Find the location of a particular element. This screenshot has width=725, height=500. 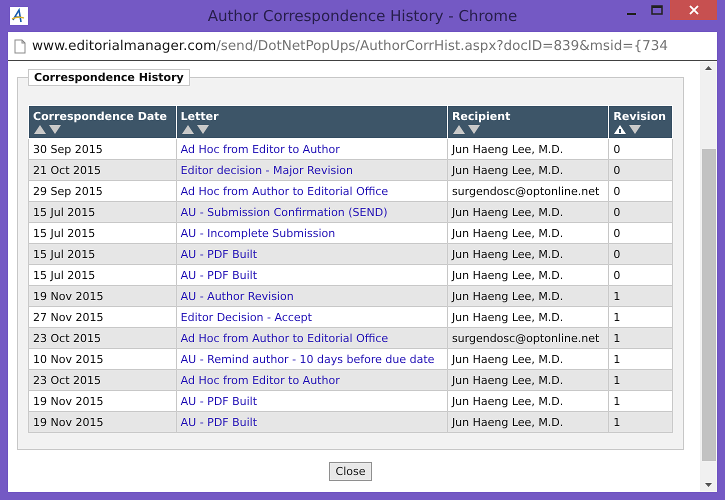

address-bar: www.editorialmanager.com/send/DotNetPopUps/AuthorCorrHist.aspx?docID=839&msid={734 is located at coordinates (362, 46).